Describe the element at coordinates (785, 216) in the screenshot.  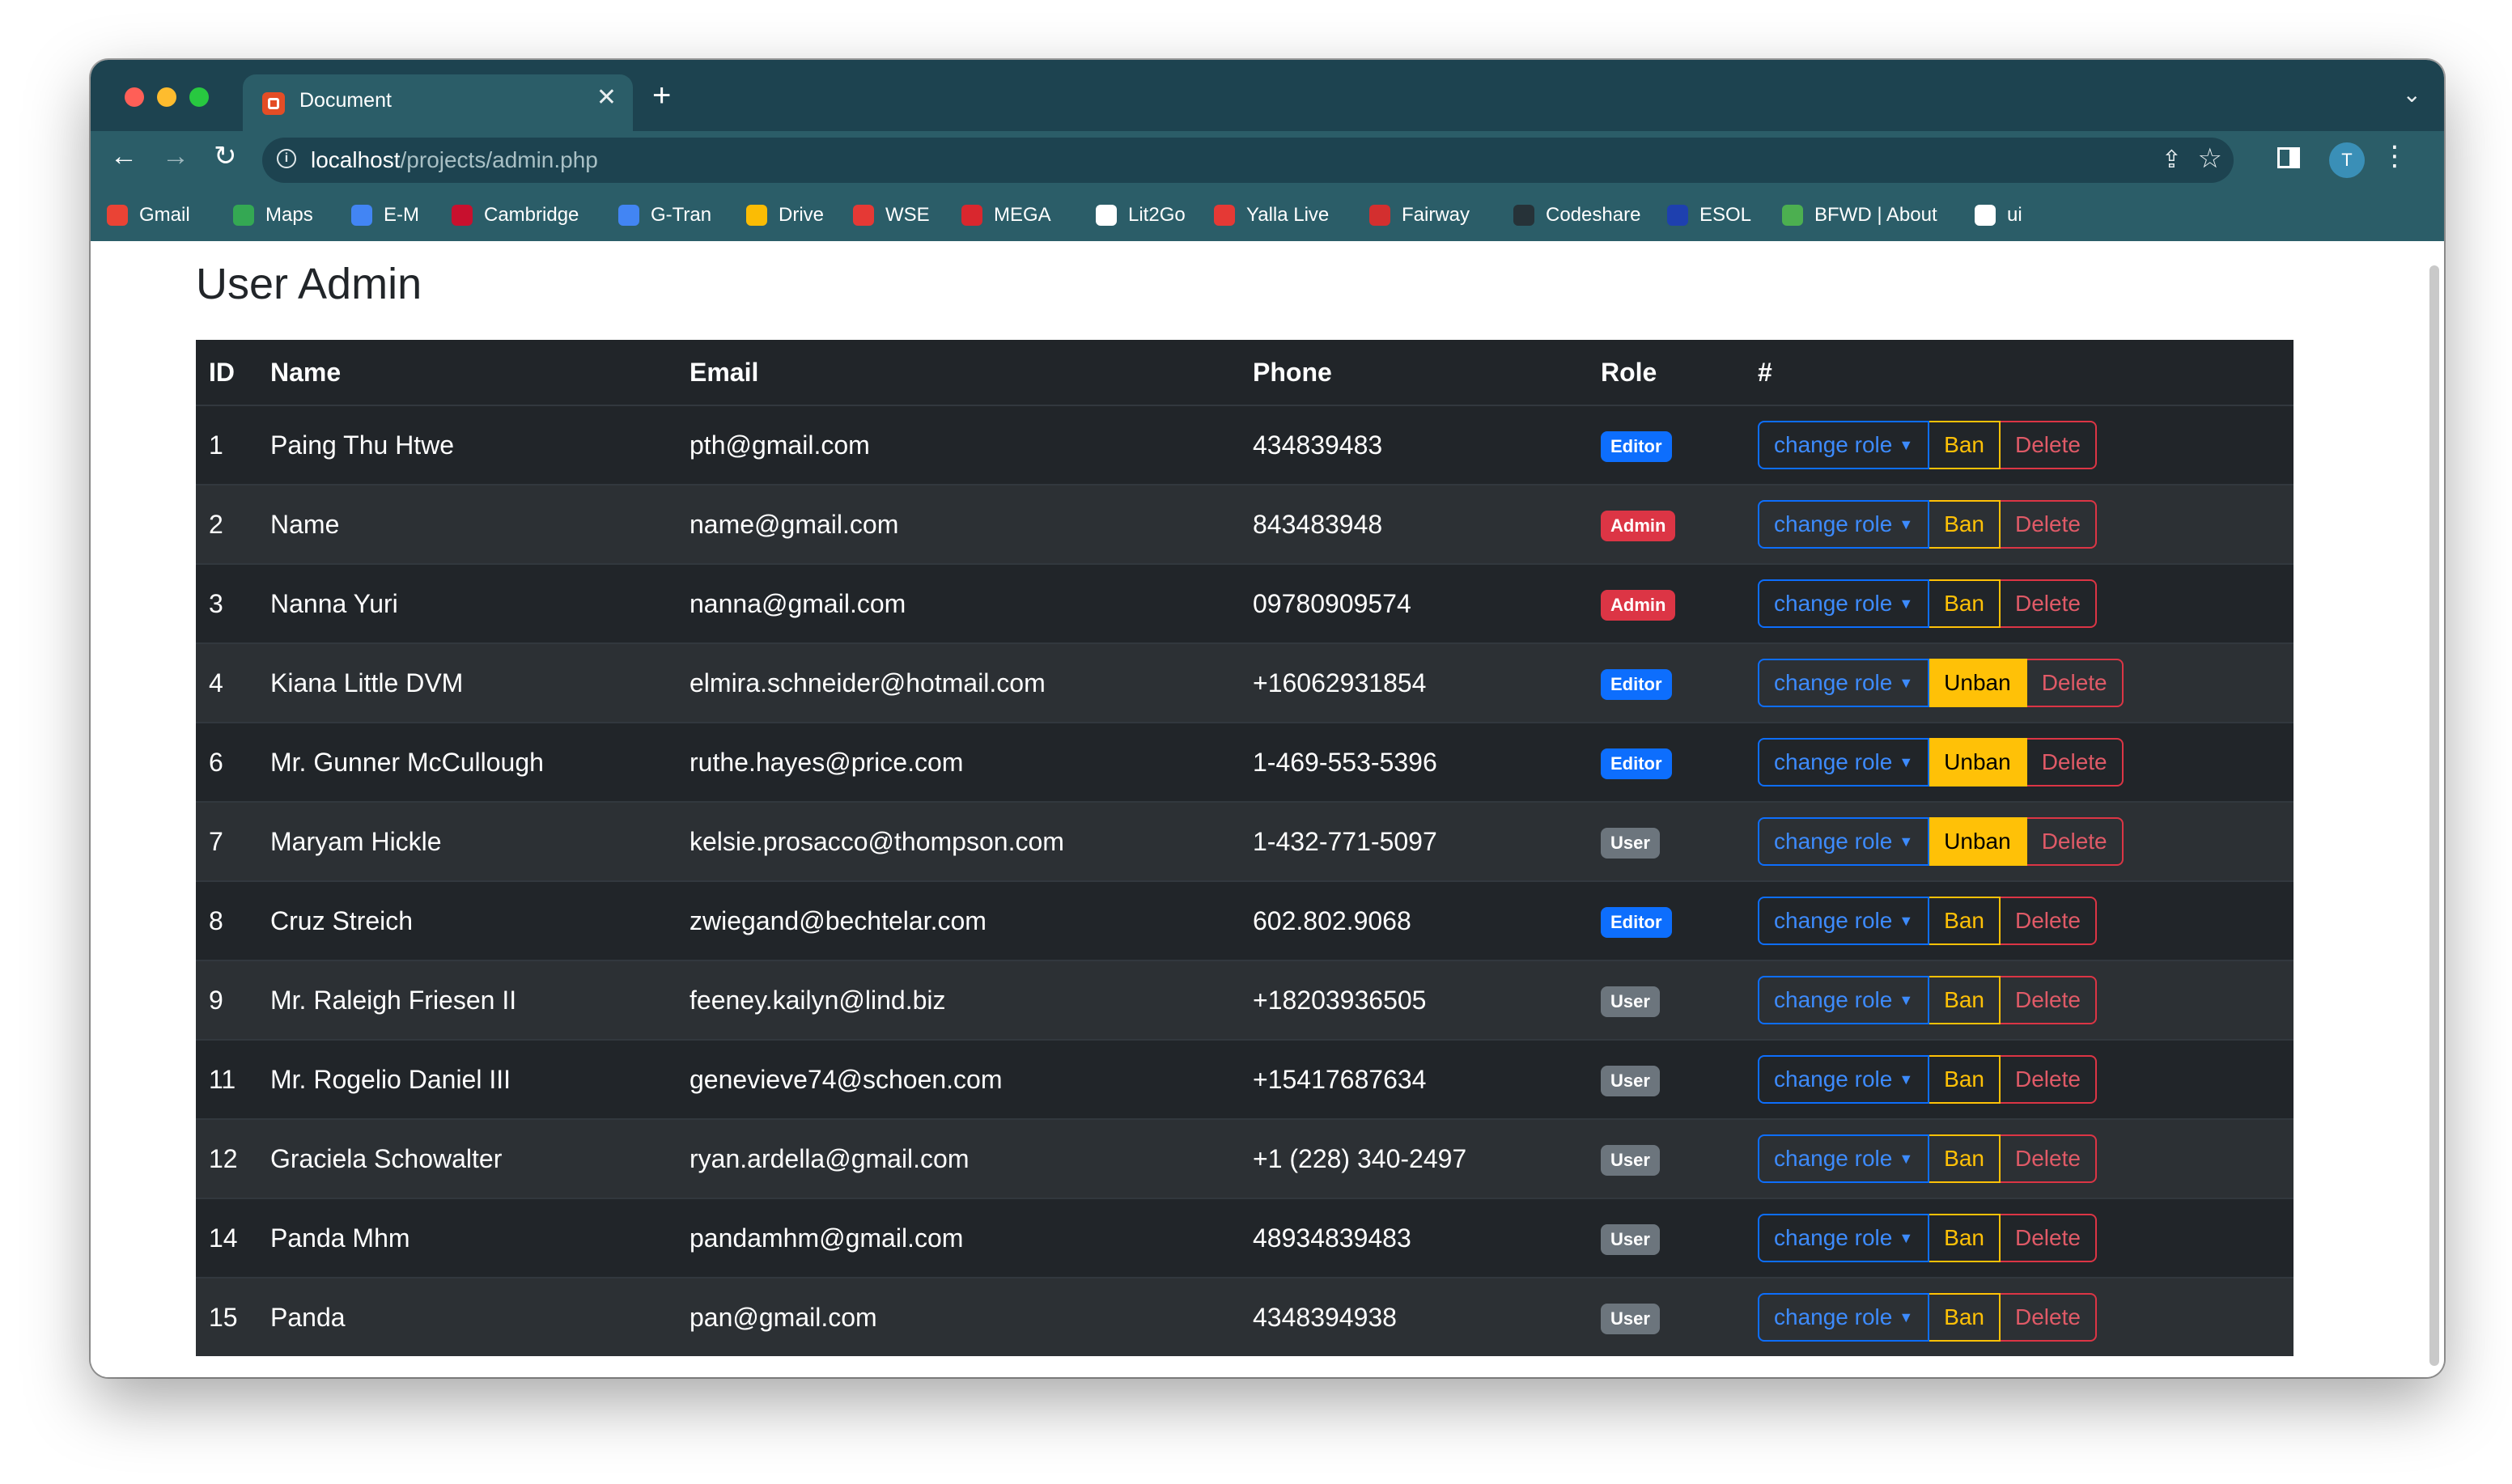
I see `bookmark-item: Drive` at that location.